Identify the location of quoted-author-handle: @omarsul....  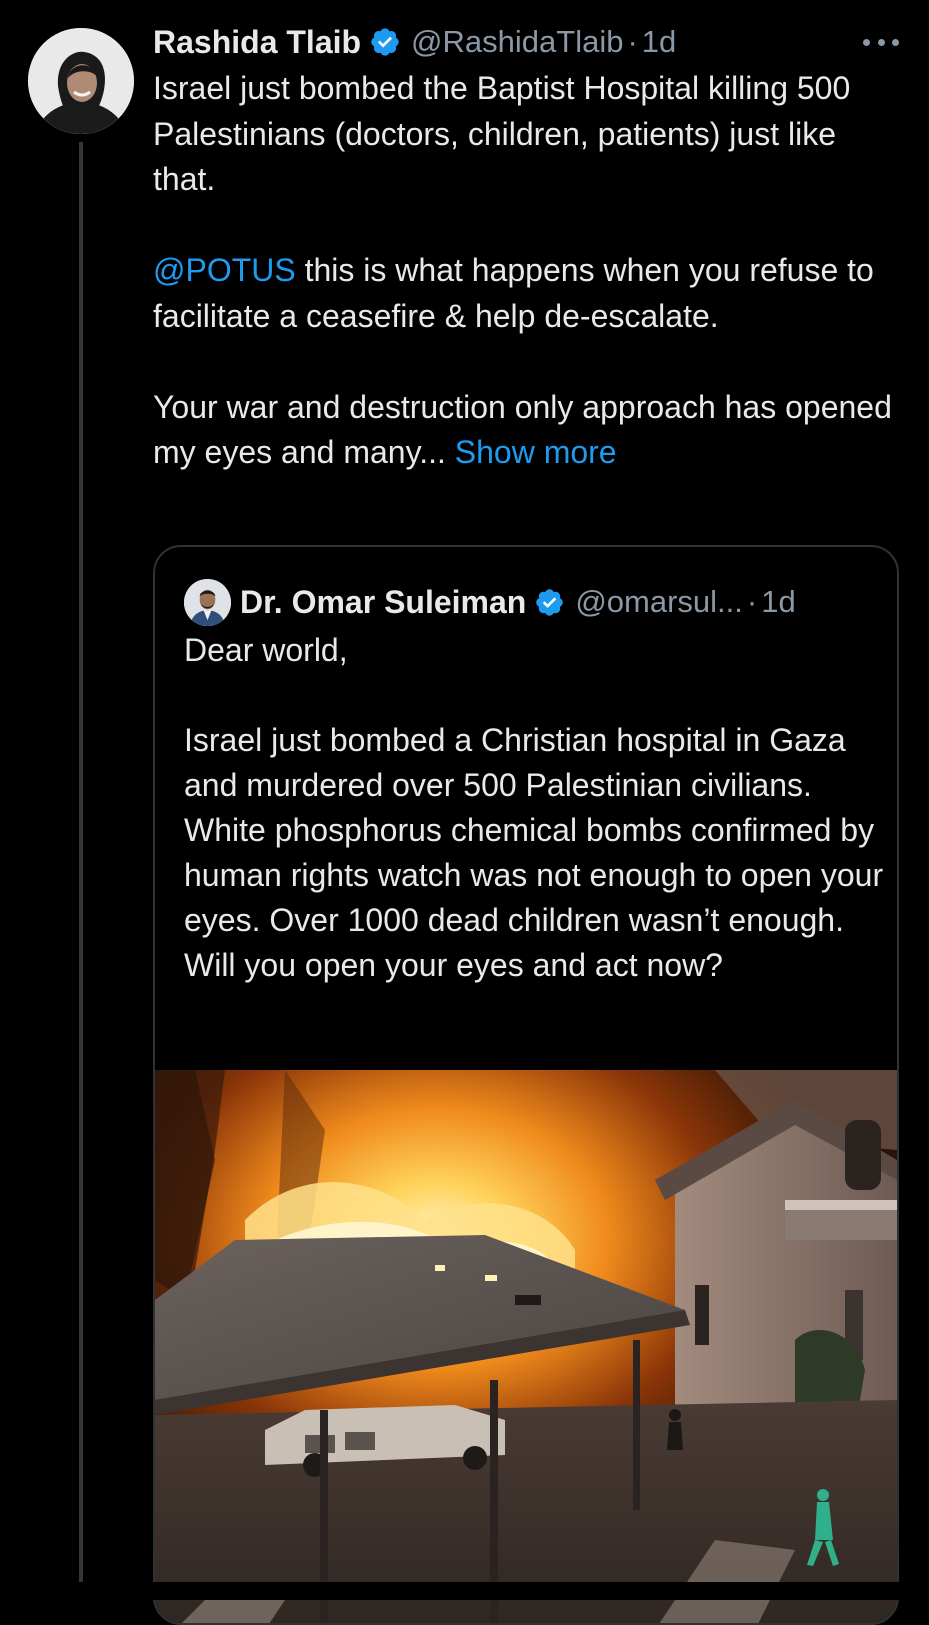
(659, 602).